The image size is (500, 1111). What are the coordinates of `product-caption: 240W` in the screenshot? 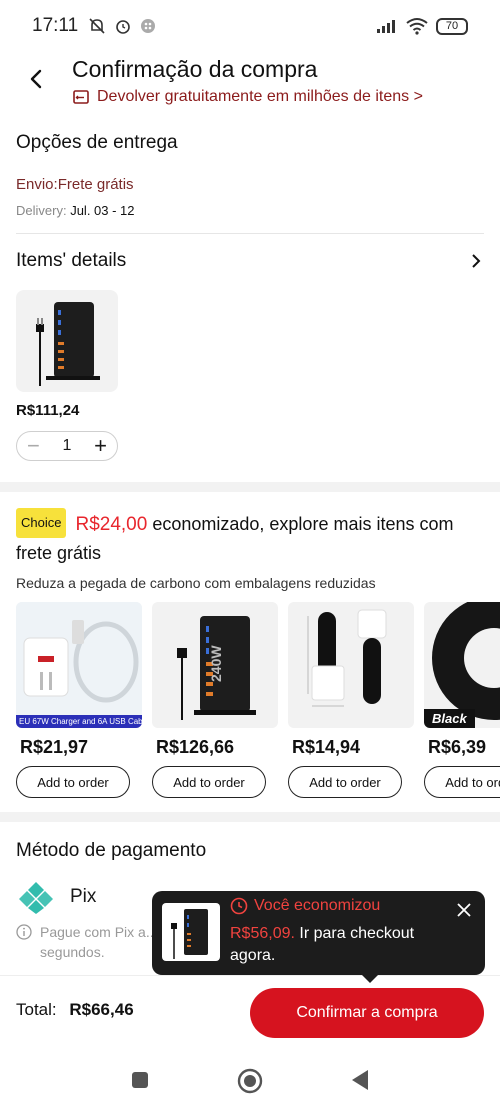 It's located at (216, 663).